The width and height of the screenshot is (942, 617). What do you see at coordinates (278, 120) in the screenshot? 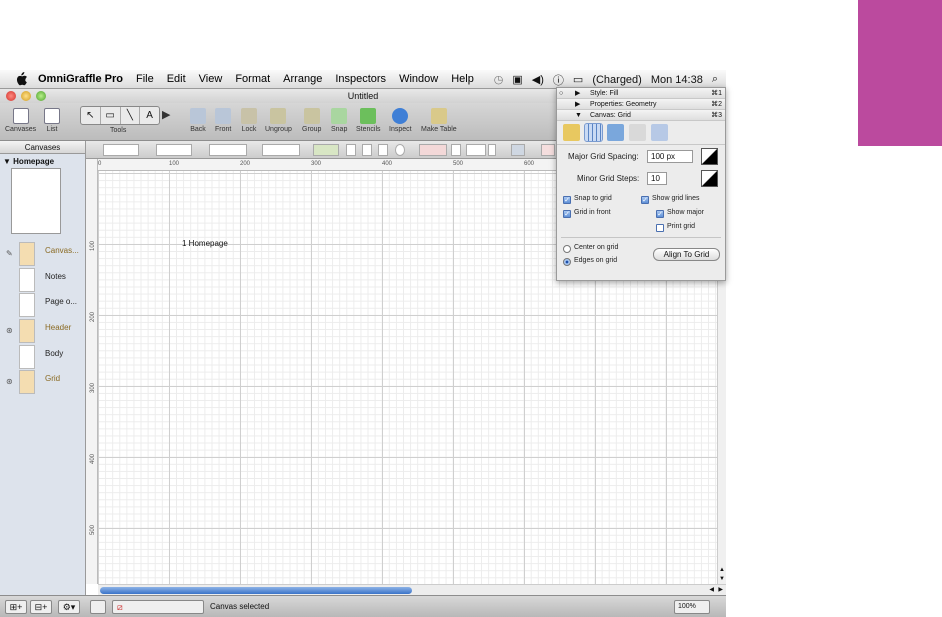
I see `ungroup-button: Ungroup` at bounding box center [278, 120].